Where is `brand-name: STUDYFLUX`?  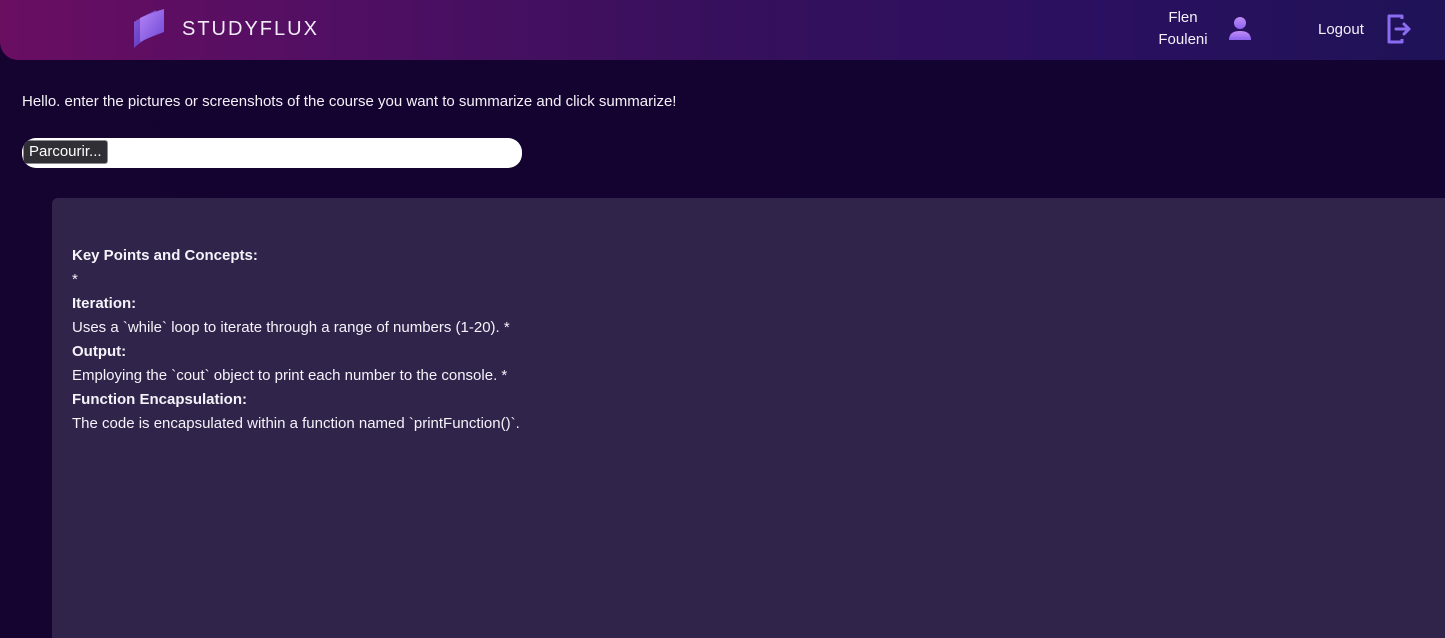
brand-name: STUDYFLUX is located at coordinates (250, 28).